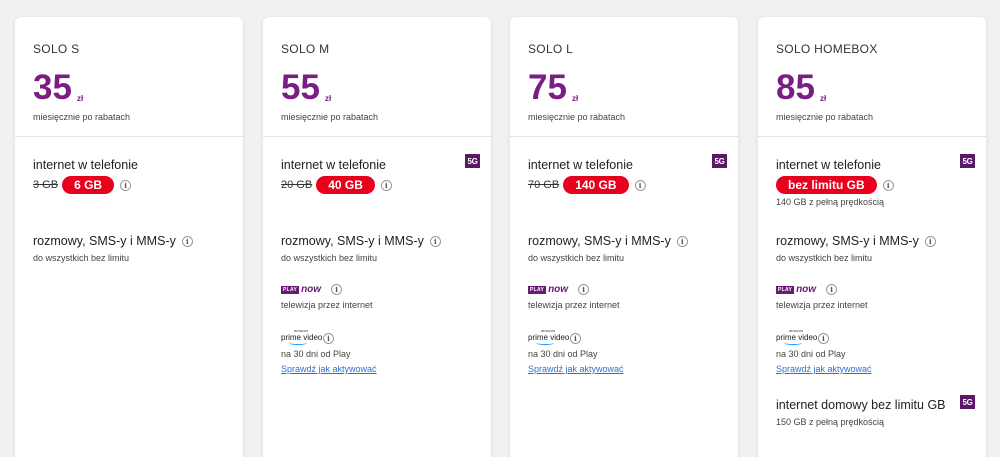  I want to click on plan-header: SOLO S 35 zł miesięcznie po rabatach, so click(129, 77).